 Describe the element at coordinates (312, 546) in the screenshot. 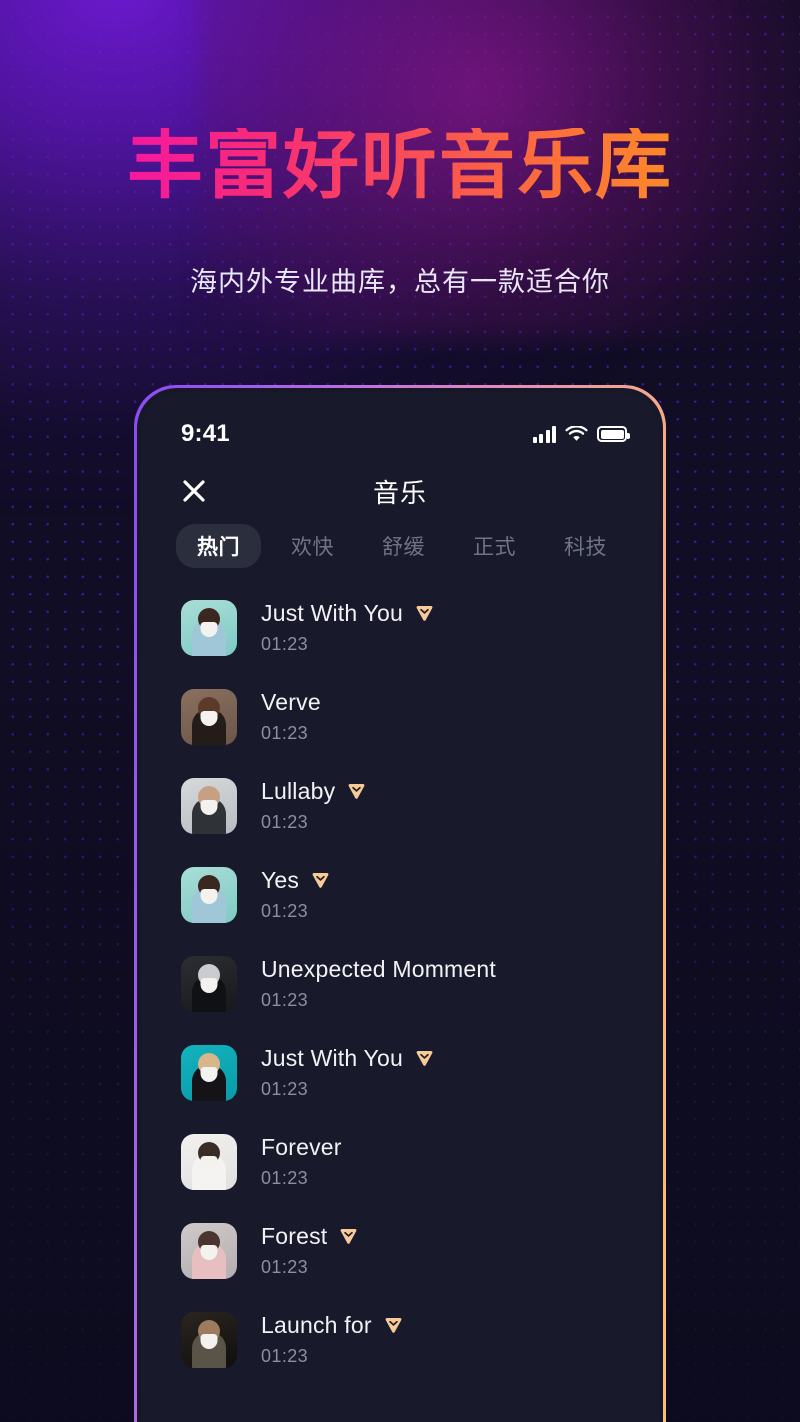

I see `tab-1: 欢快` at that location.